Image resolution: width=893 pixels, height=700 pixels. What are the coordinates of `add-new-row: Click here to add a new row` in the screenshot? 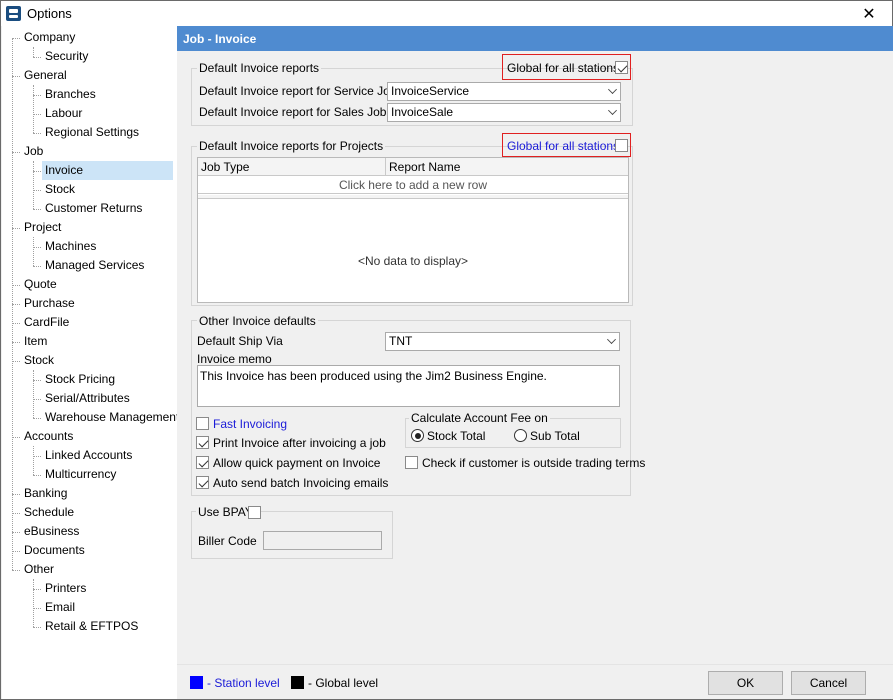 It's located at (413, 185).